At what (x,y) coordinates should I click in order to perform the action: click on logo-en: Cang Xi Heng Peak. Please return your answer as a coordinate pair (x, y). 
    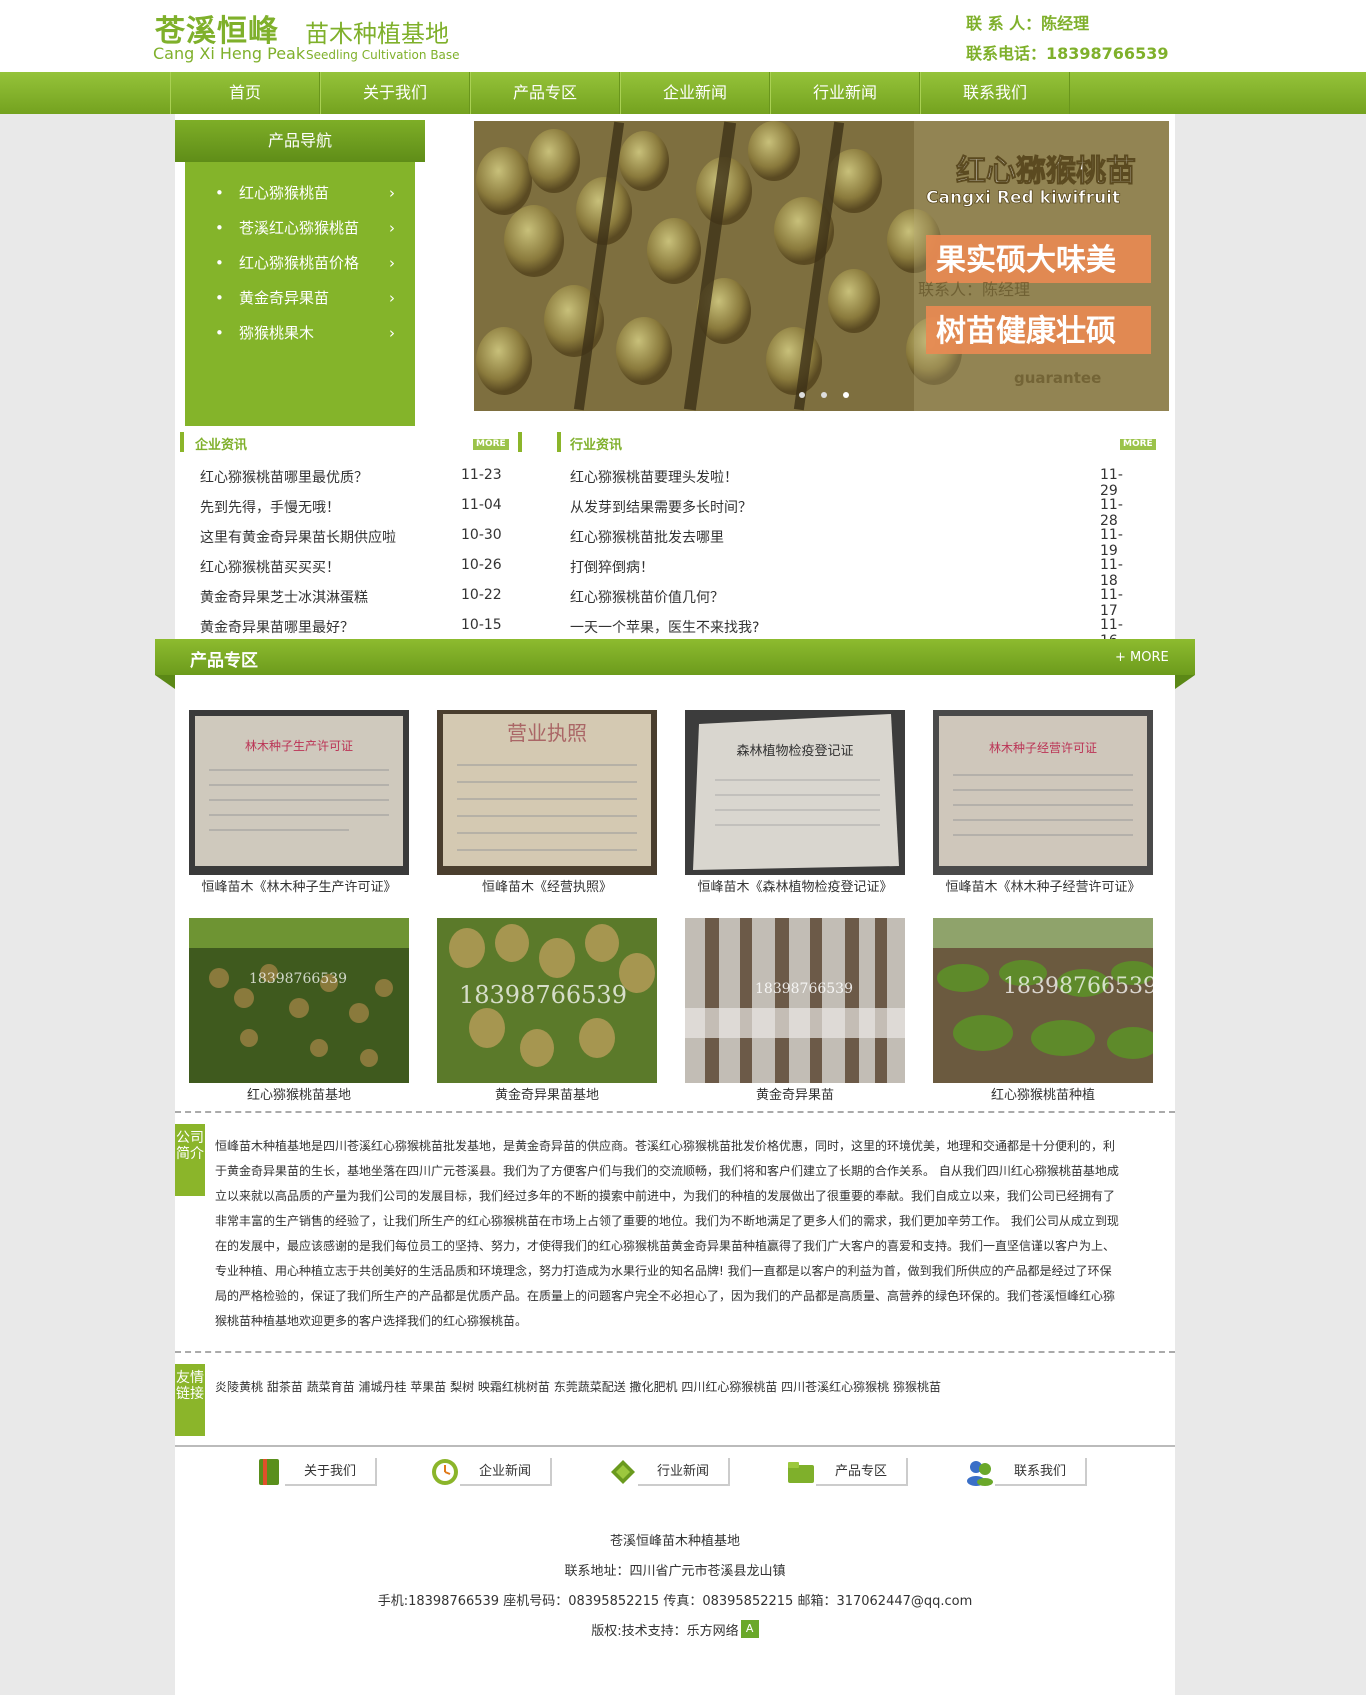
    Looking at the image, I should click on (229, 53).